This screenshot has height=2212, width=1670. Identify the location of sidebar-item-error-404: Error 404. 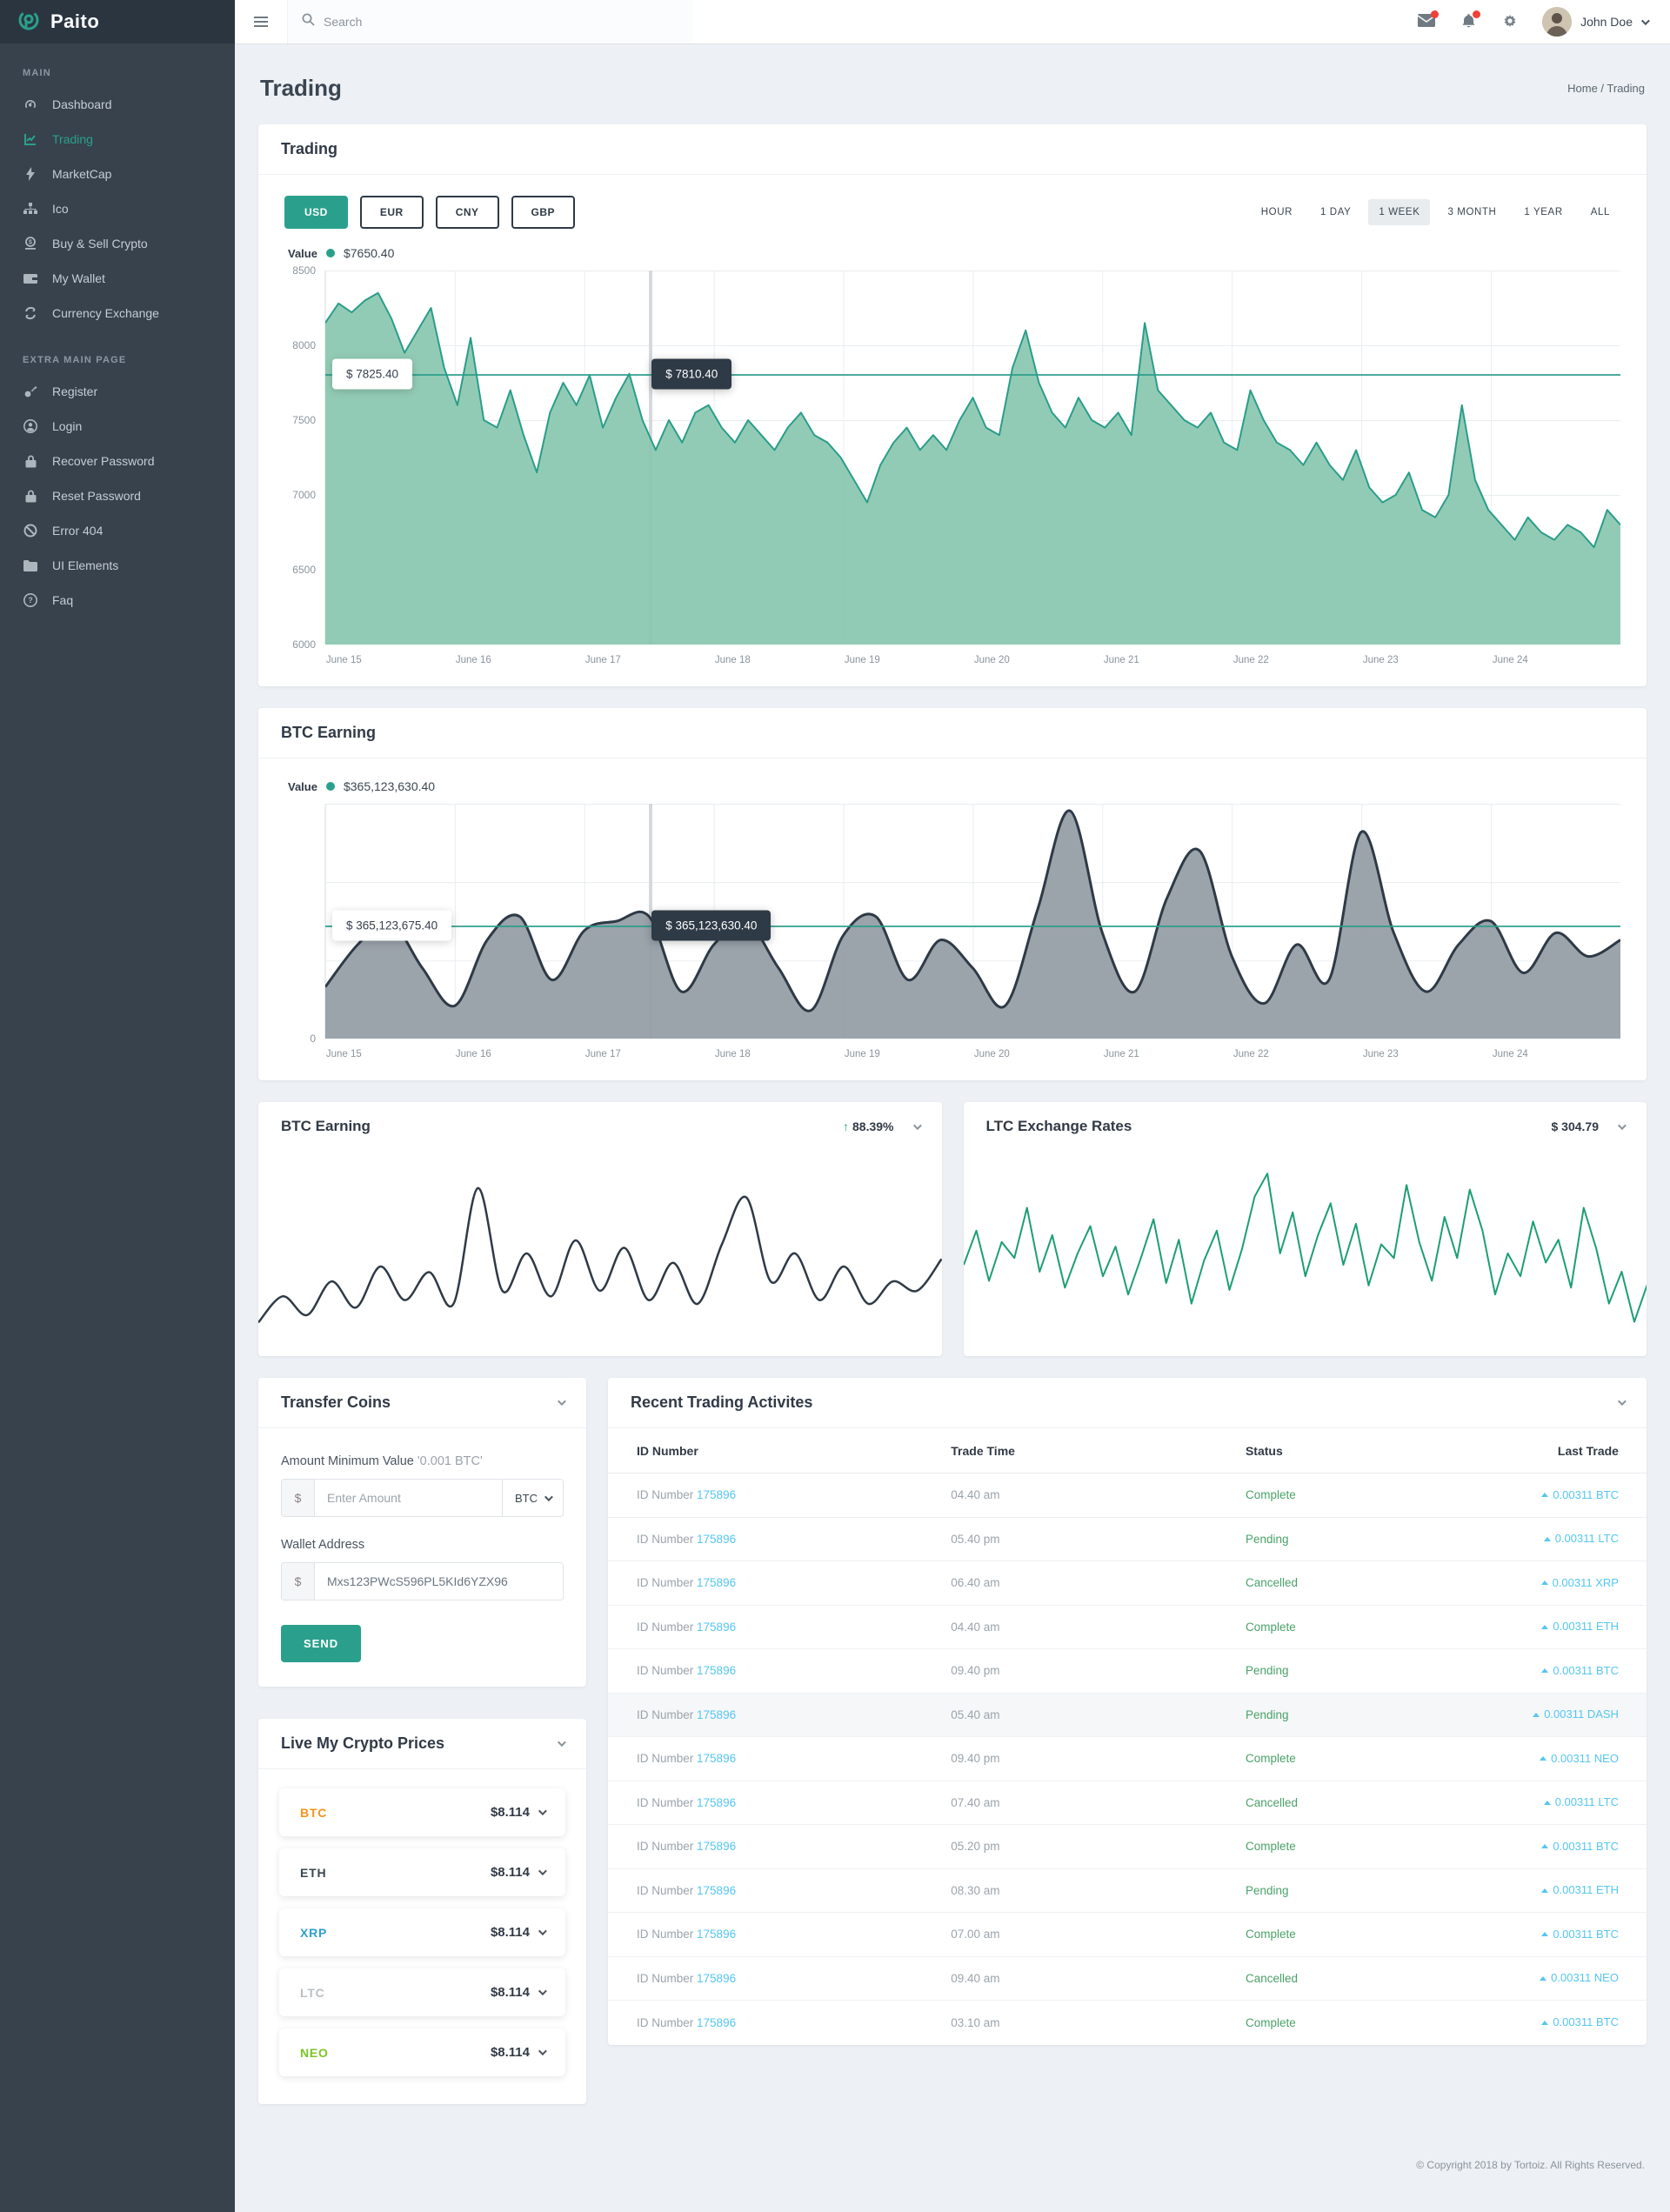
(117, 530).